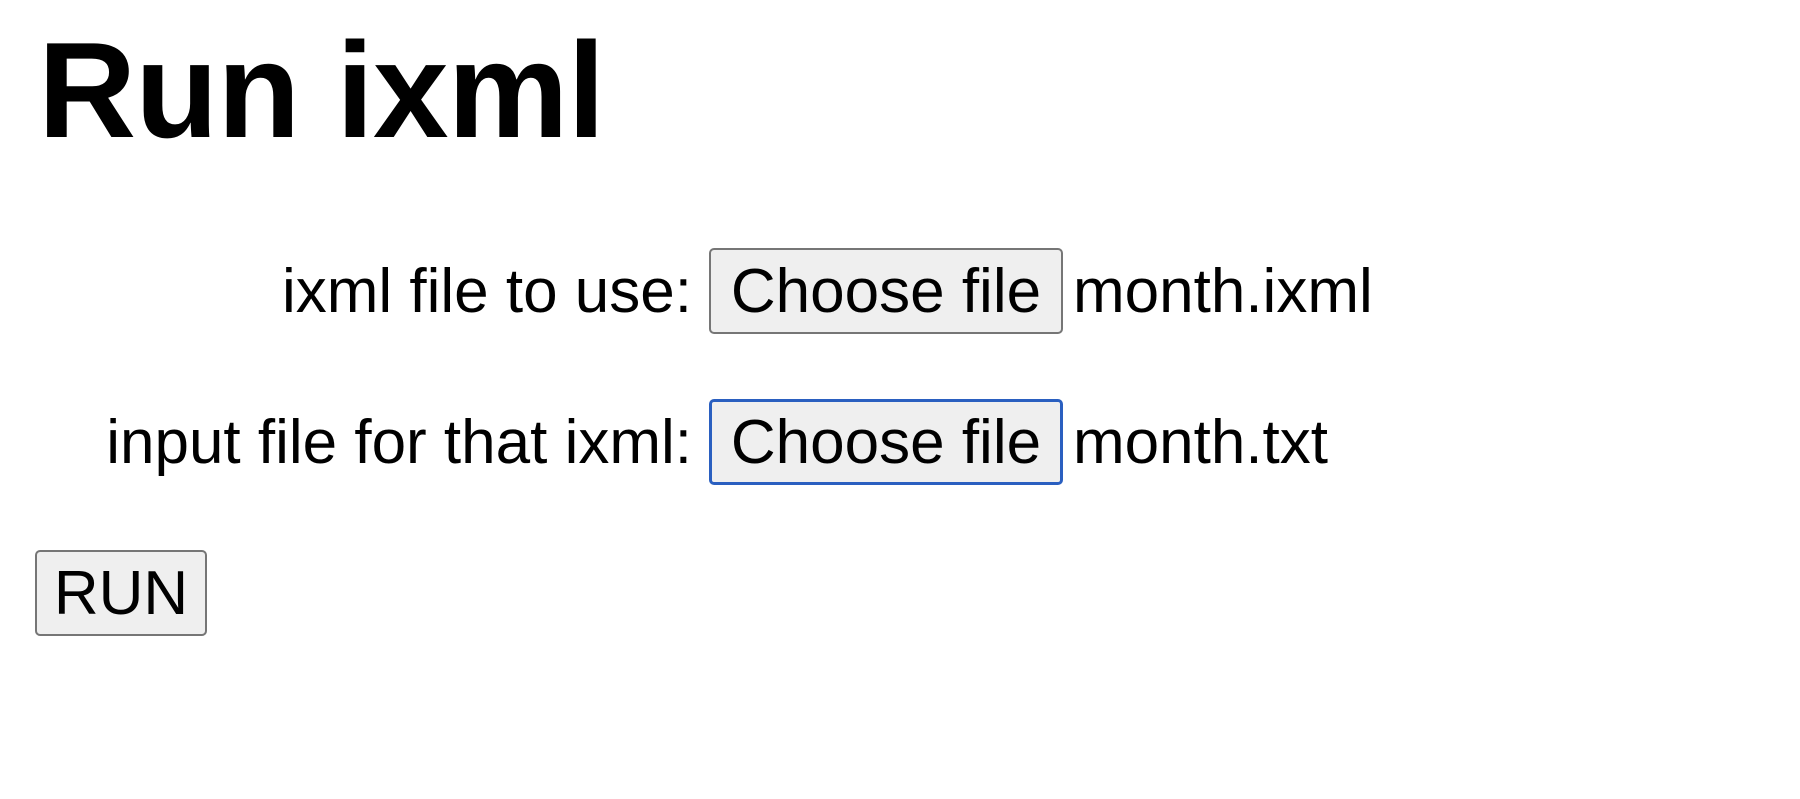  Describe the element at coordinates (1200, 442) in the screenshot. I see `input-selected-file-name: month.txt` at that location.